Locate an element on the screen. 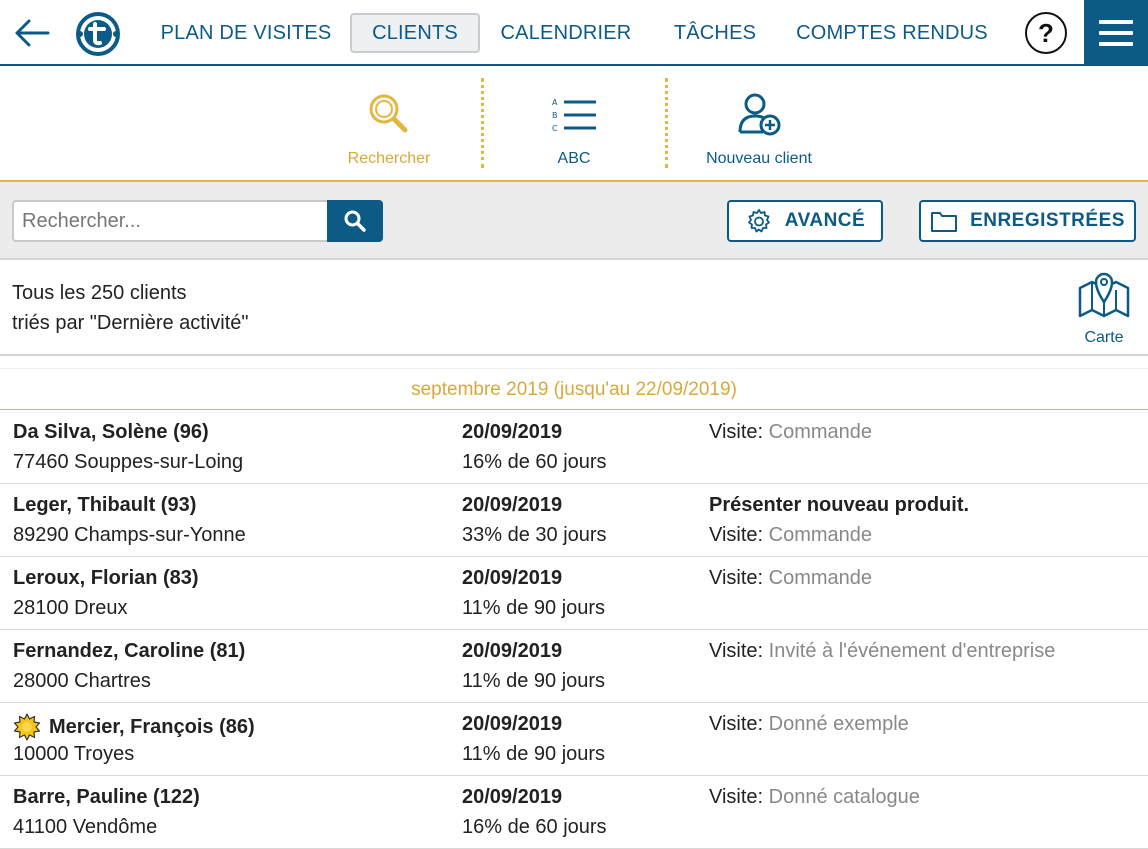 The height and width of the screenshot is (849, 1148). tool-search: Rechercher is located at coordinates (389, 128).